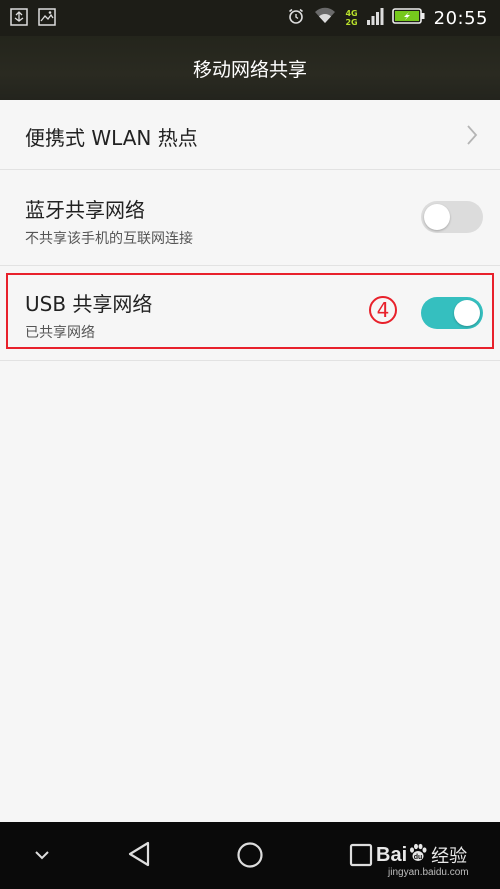 The image size is (500, 889). I want to click on status-bar: 4G 2G 20:55, so click(250, 18).